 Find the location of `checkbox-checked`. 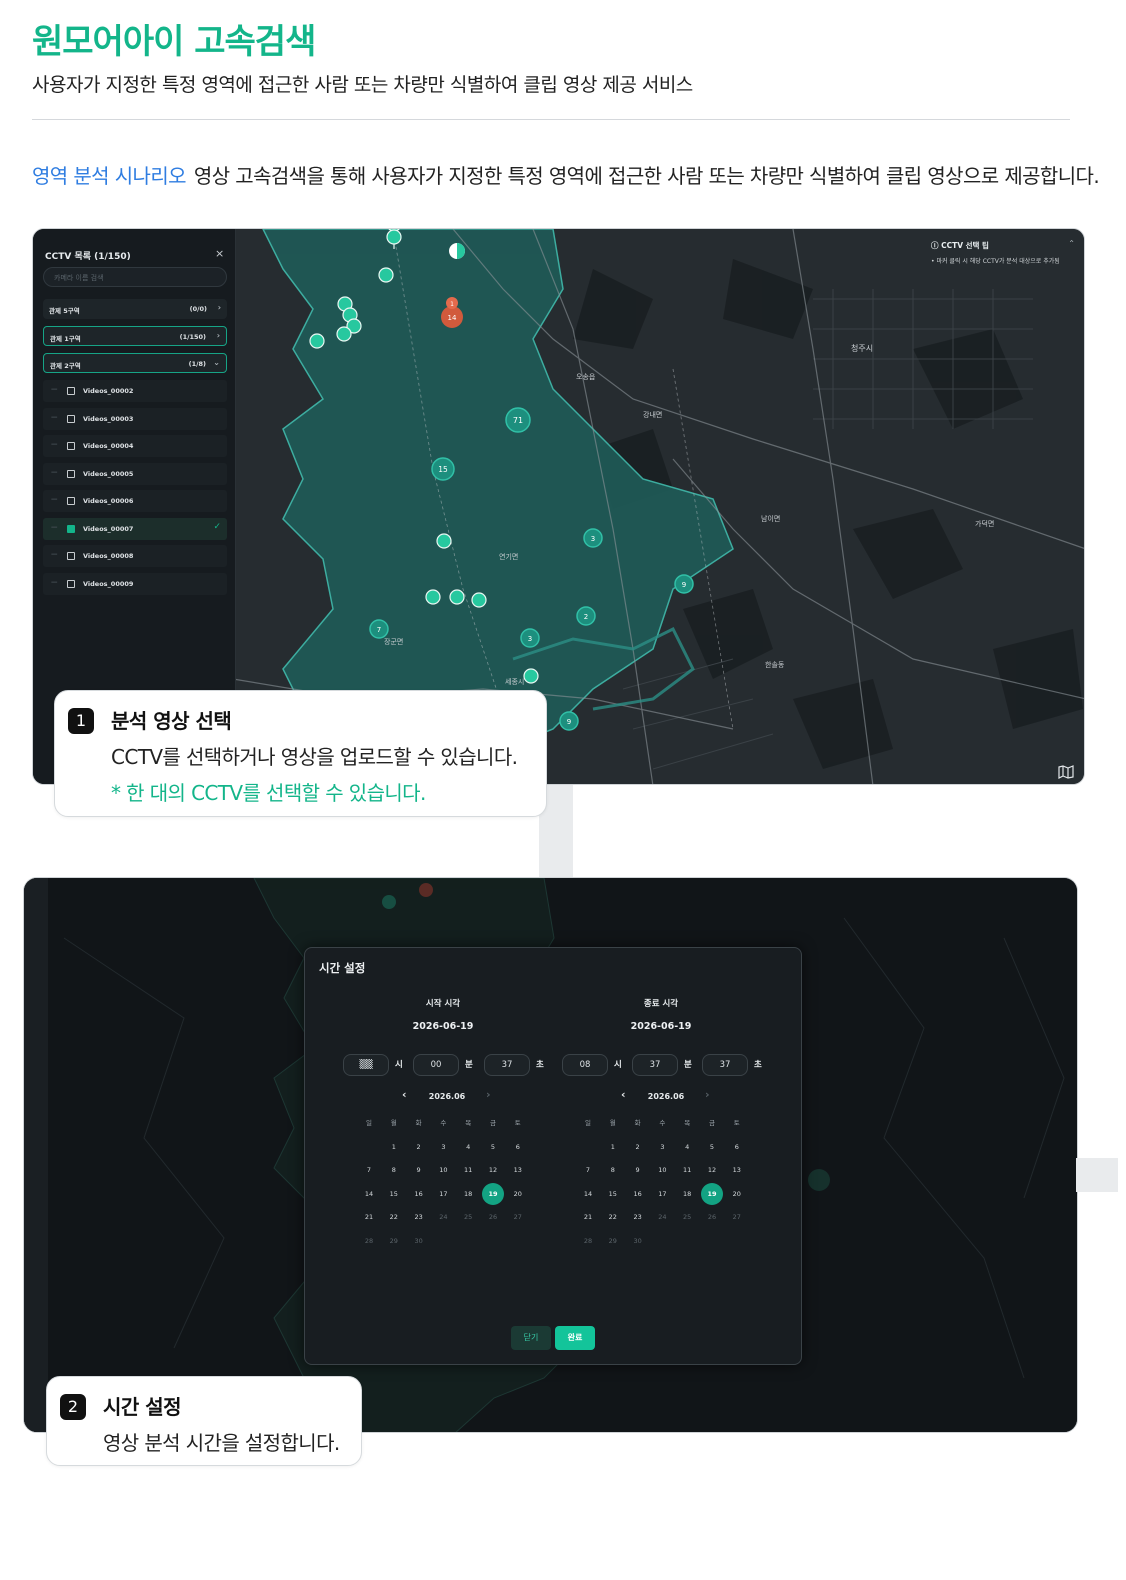

checkbox-checked is located at coordinates (71, 529).